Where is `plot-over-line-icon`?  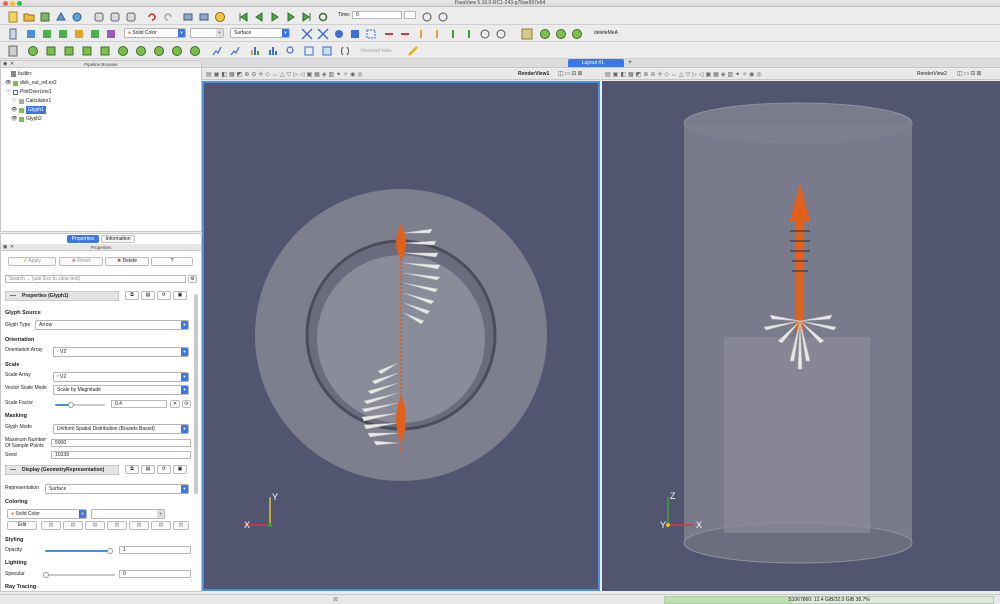
plot-over-line-icon is located at coordinates (216, 50).